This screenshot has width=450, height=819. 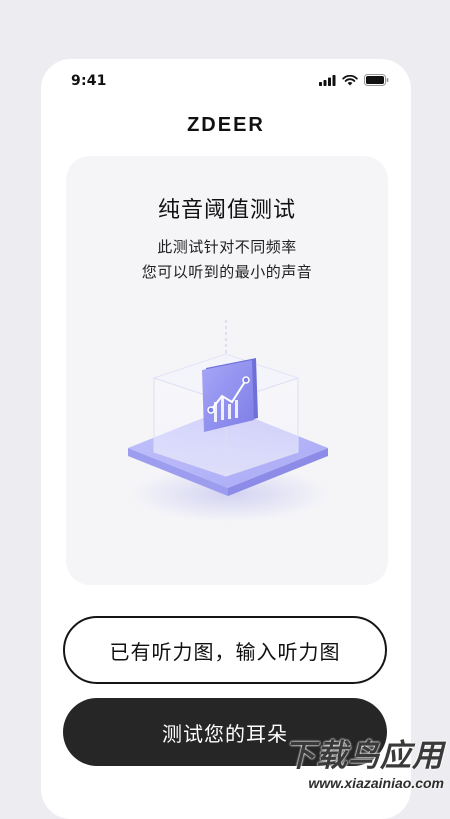 I want to click on status-time: 9:41, so click(x=89, y=81).